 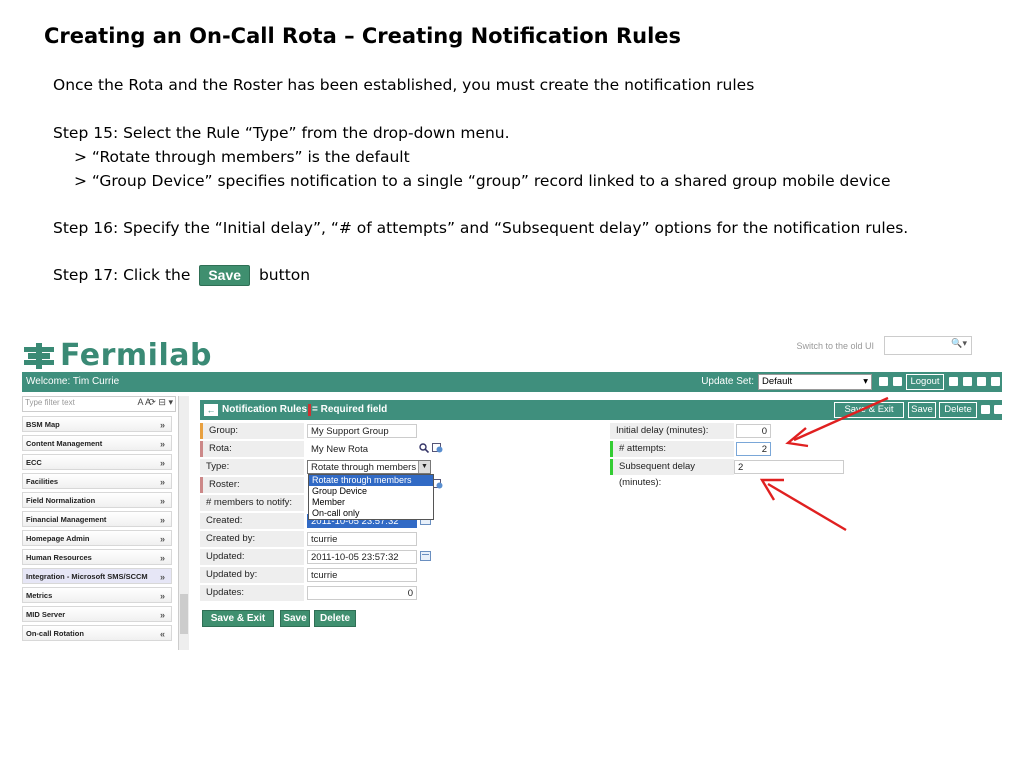 I want to click on arrow-to-subsequent-delay, so click(x=803, y=505).